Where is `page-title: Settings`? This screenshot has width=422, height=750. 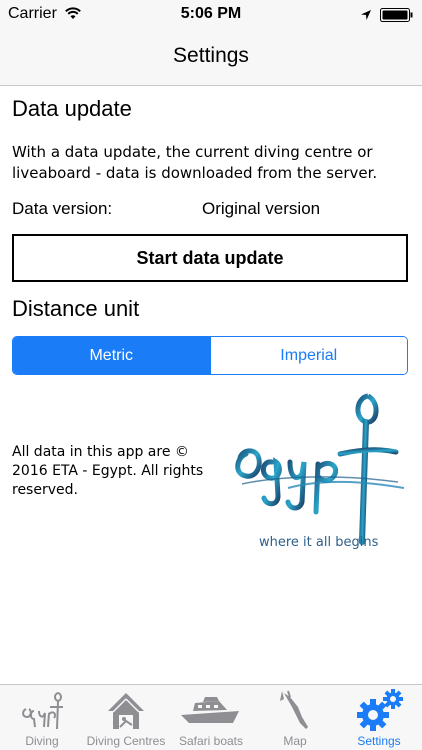 page-title: Settings is located at coordinates (211, 55).